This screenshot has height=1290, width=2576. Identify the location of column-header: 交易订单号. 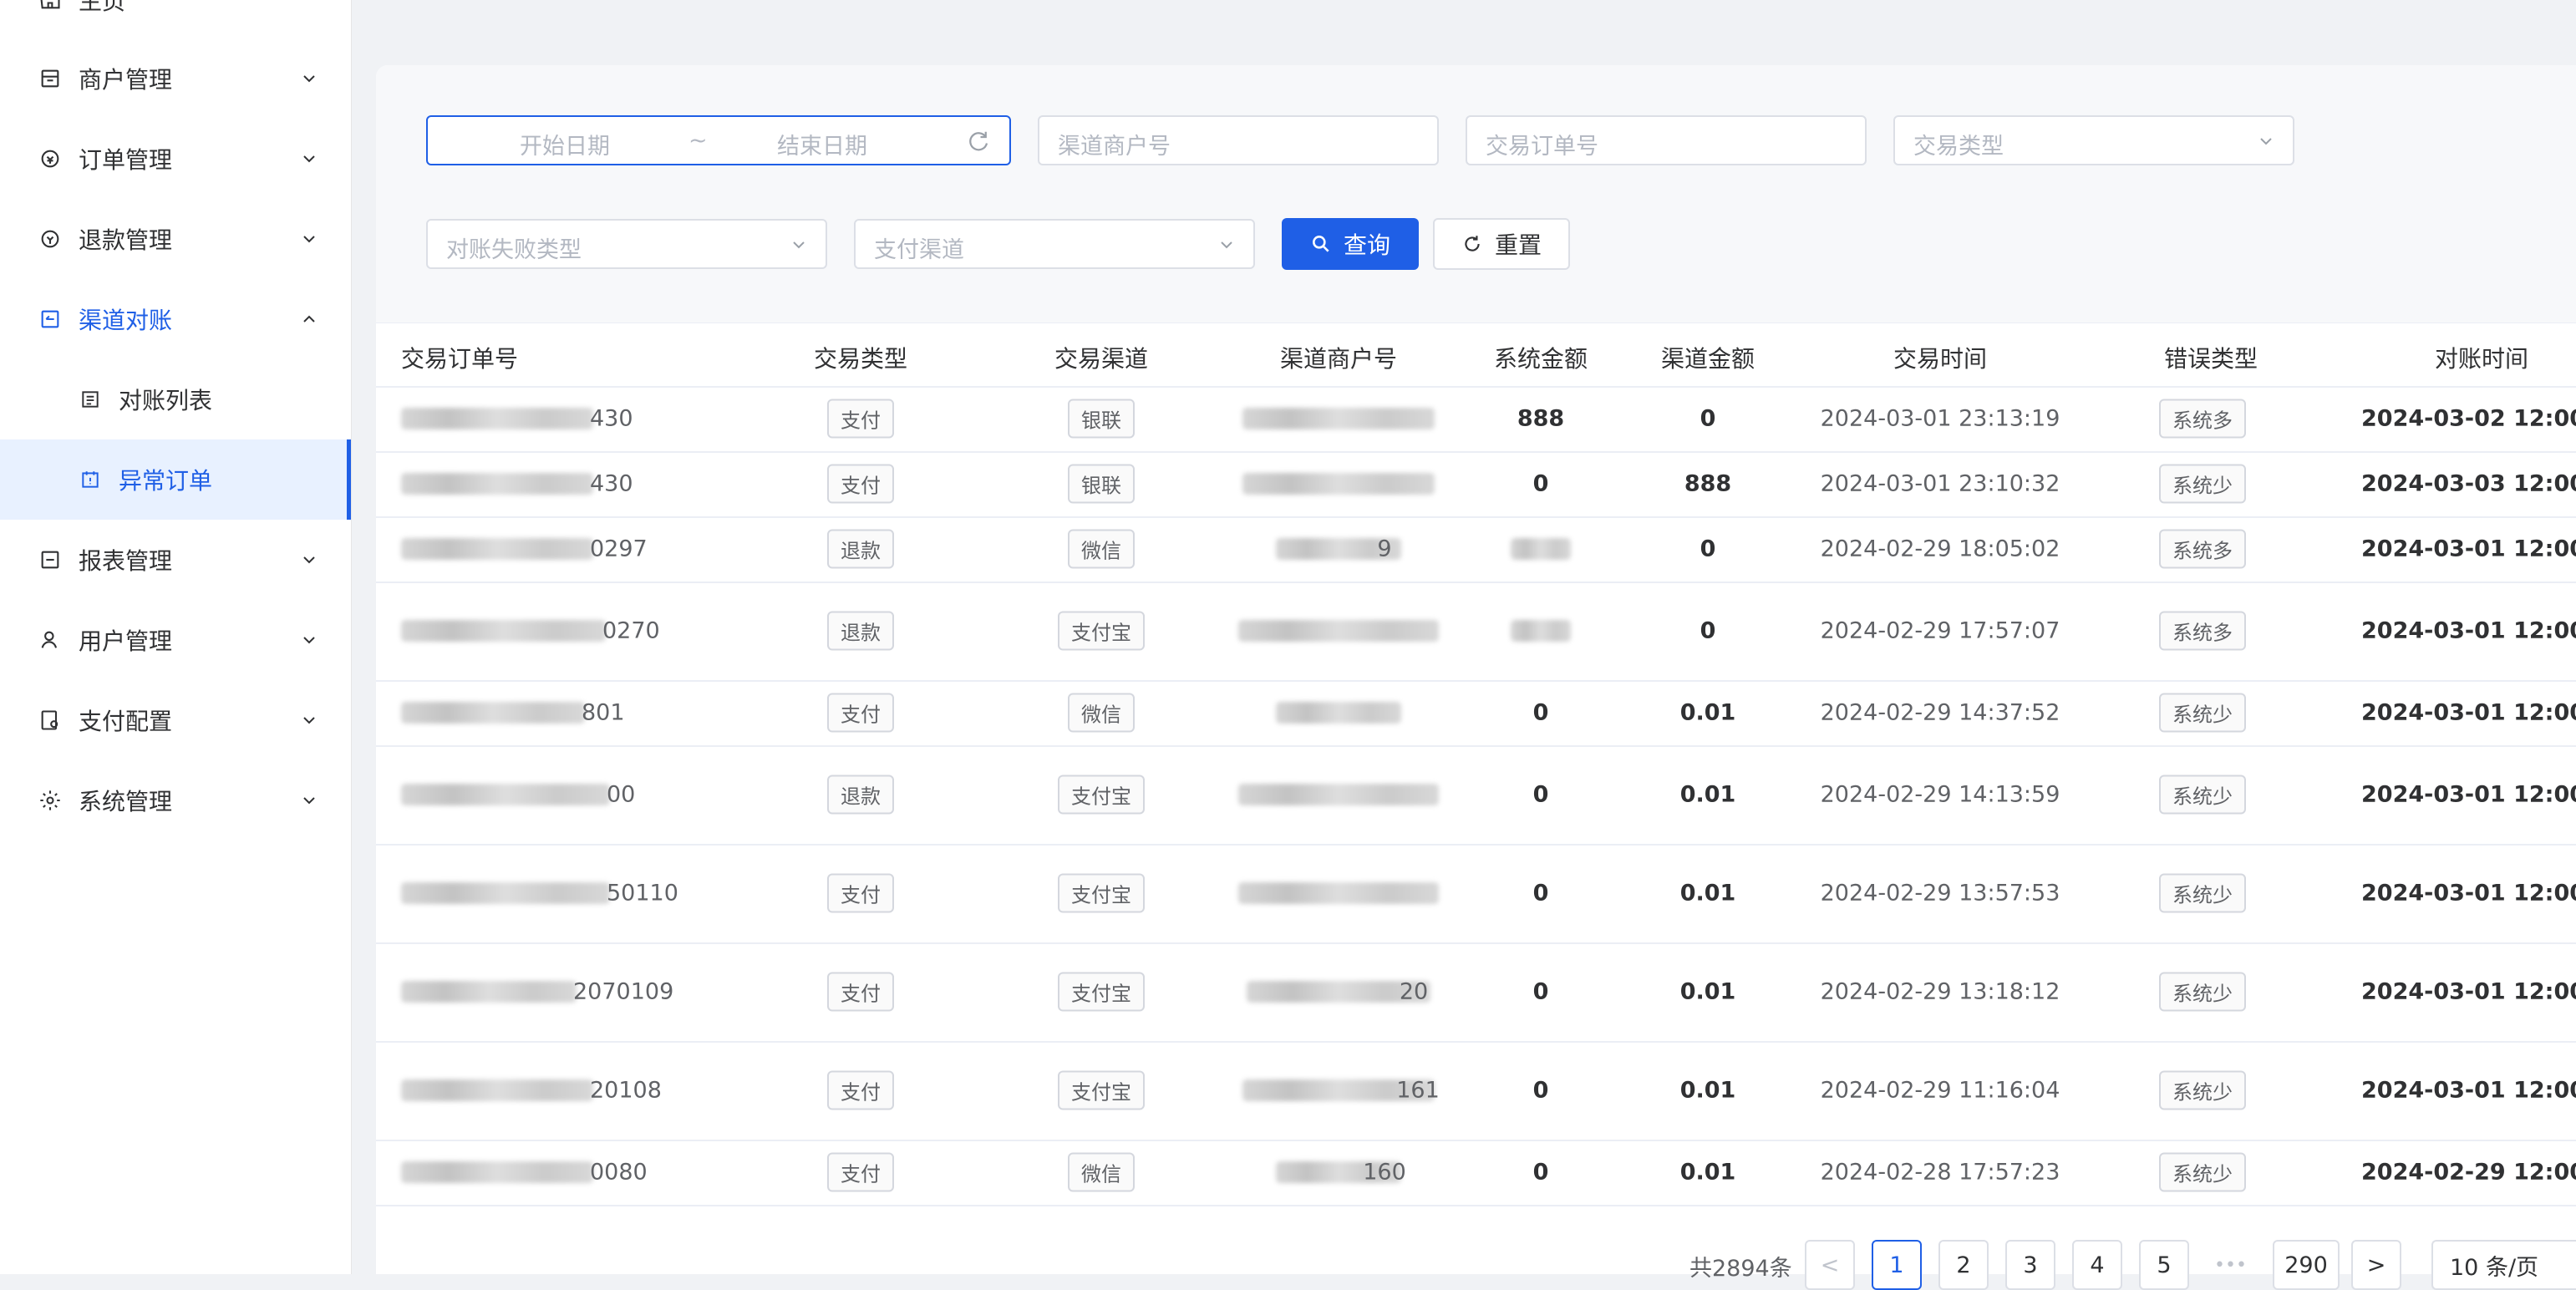
(460, 359).